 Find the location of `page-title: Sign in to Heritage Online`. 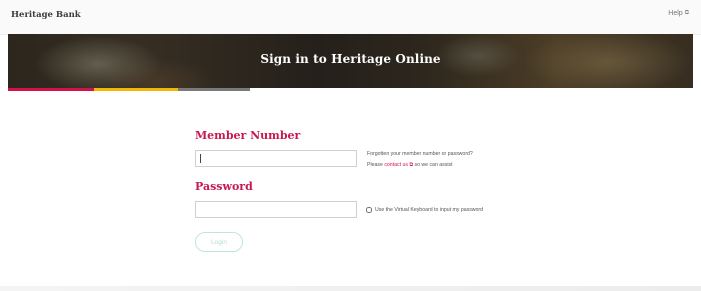

page-title: Sign in to Heritage Online is located at coordinates (350, 59).